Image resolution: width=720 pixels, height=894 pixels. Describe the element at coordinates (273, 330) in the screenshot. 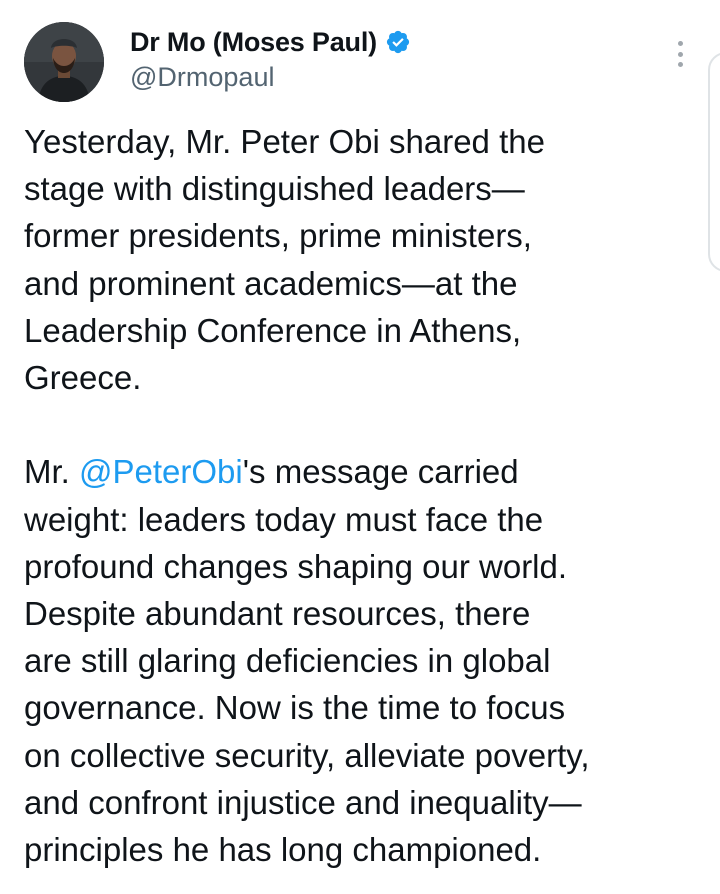

I see `tweet-text-line: Leadership Conference in Athens,` at that location.